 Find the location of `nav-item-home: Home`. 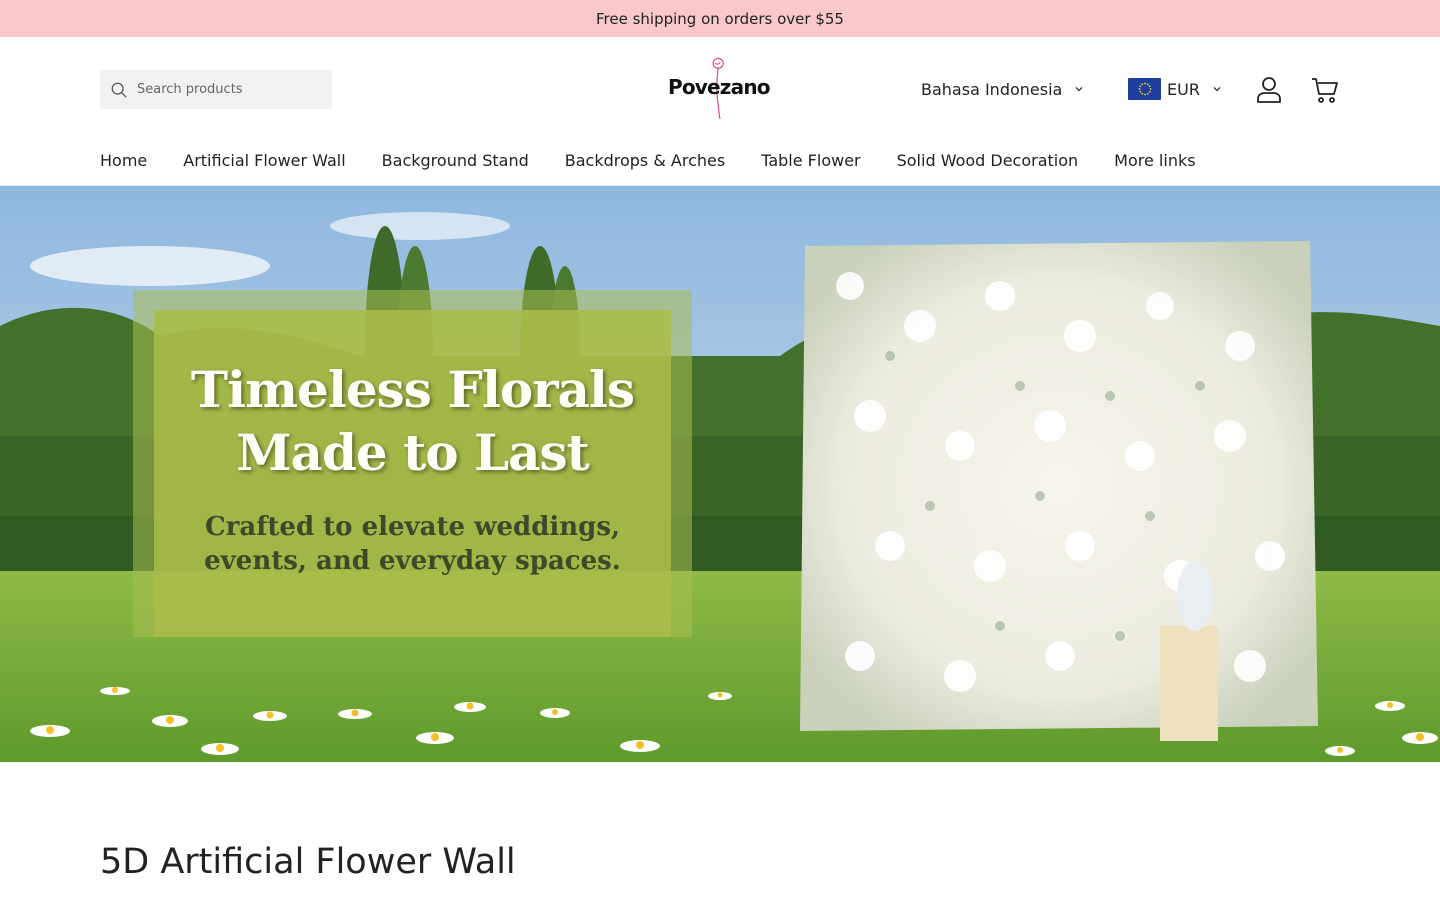

nav-item-home: Home is located at coordinates (123, 157).